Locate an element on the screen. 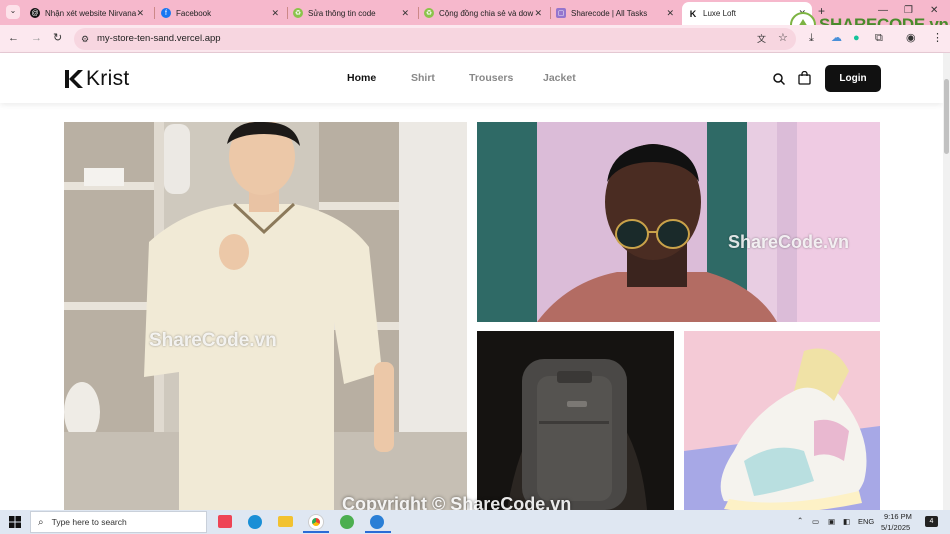 This screenshot has height=534, width=950. notification-center-icon: 4 is located at coordinates (931, 521).